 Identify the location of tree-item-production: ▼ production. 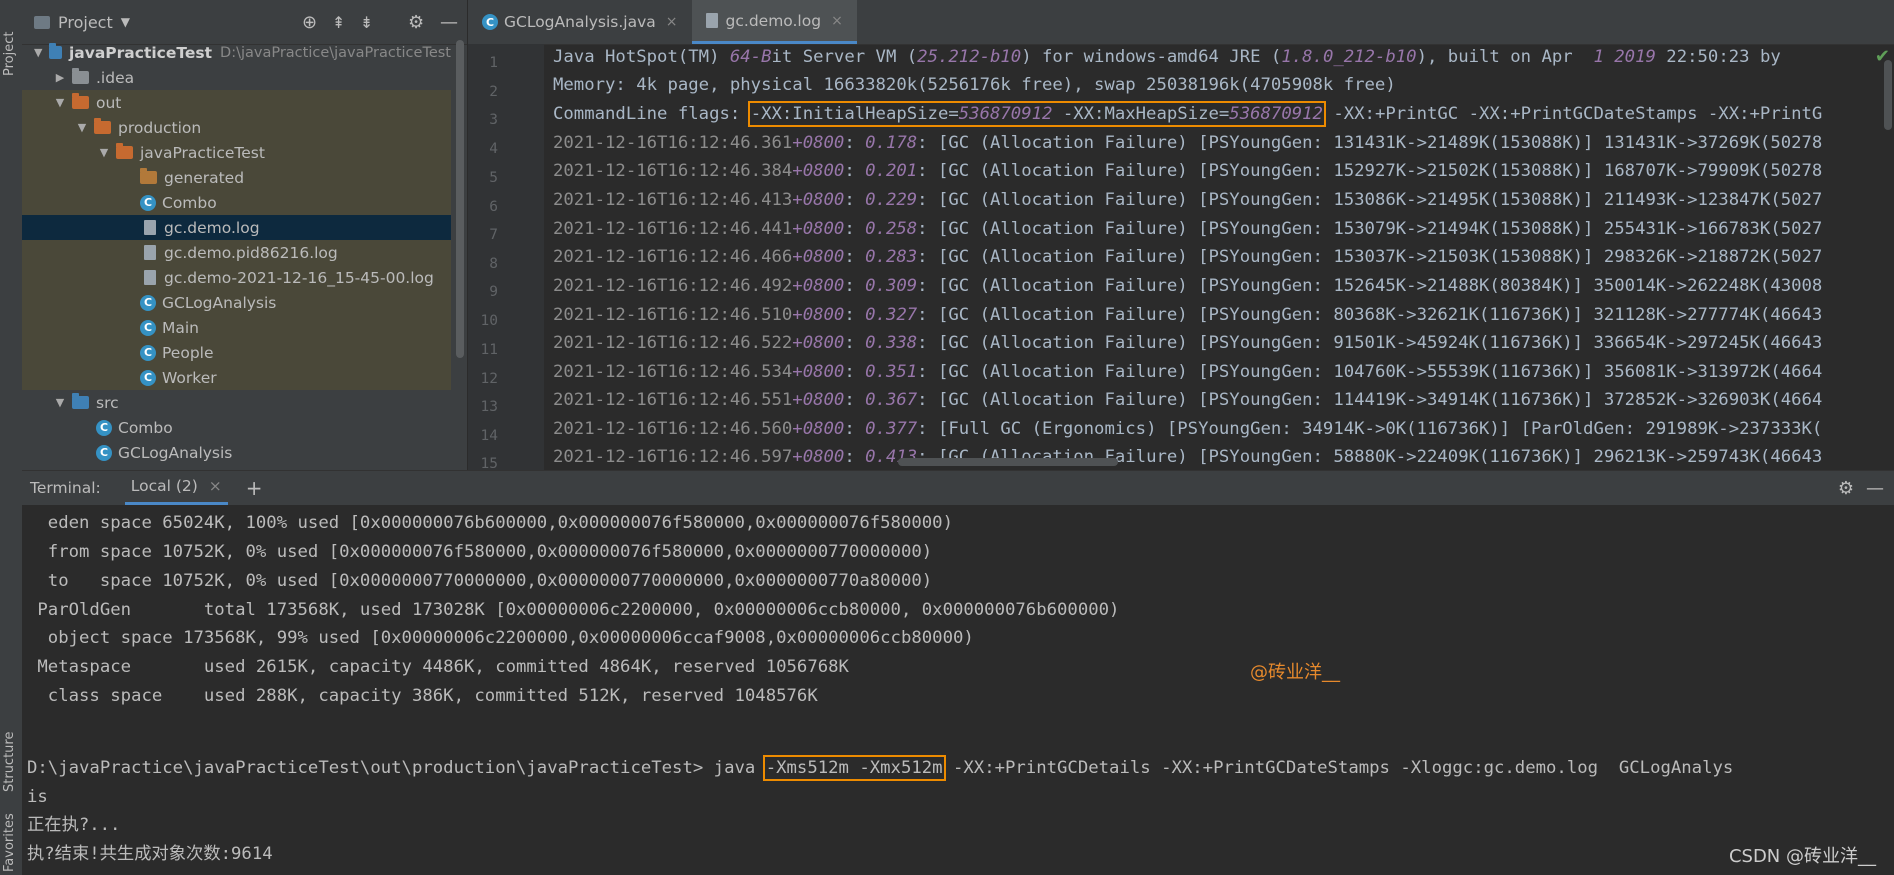
(236, 127).